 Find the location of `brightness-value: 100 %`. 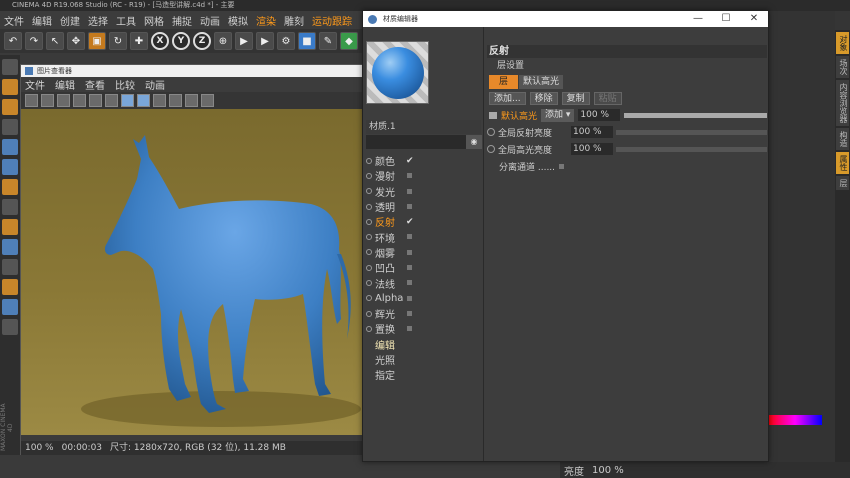

brightness-value: 100 % is located at coordinates (608, 470).